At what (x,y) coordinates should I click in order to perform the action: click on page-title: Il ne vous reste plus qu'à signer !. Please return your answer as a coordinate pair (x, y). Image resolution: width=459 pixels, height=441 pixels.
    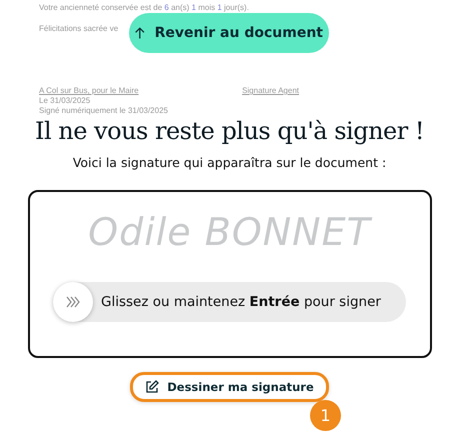
    Looking at the image, I should click on (229, 131).